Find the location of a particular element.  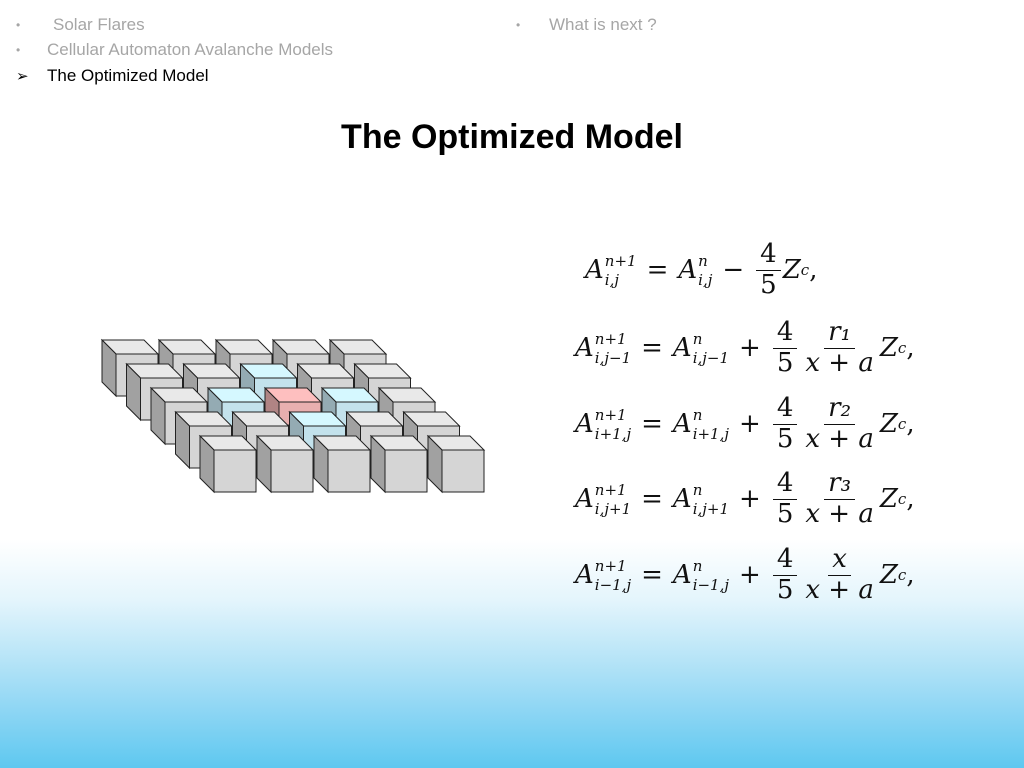

term-indices: n i+1,j is located at coordinates (711, 424).